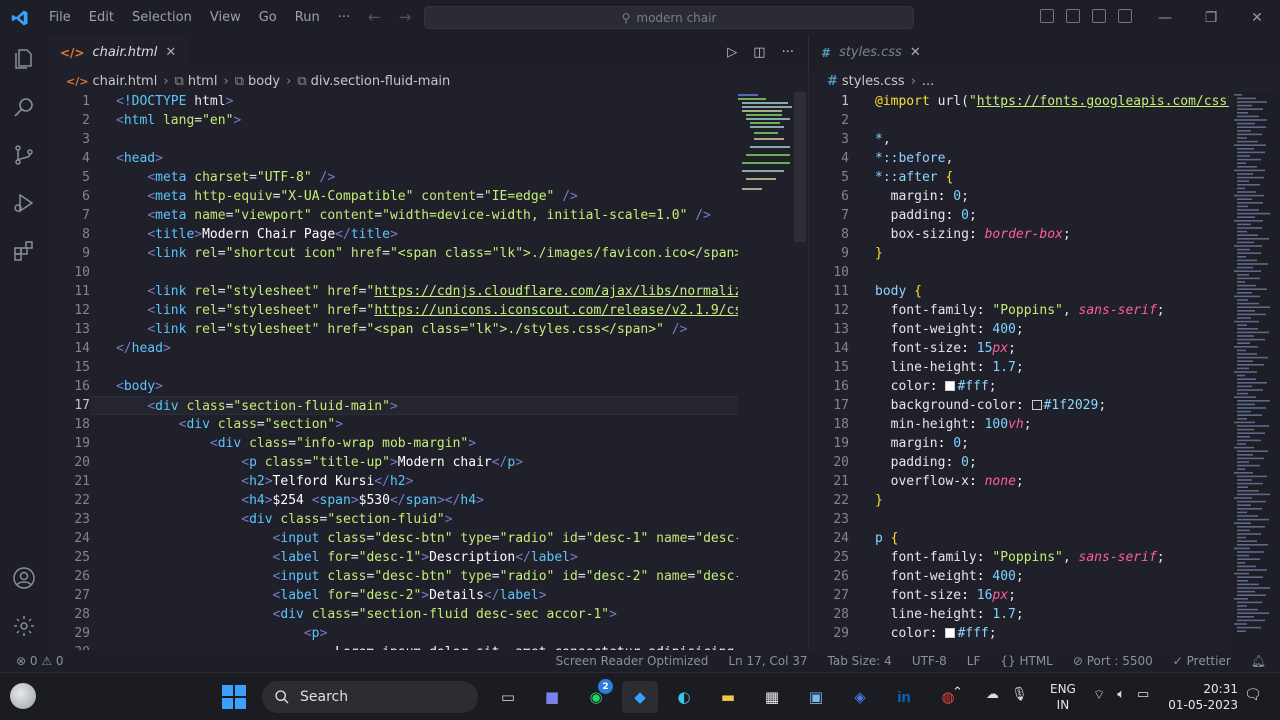  Describe the element at coordinates (788, 52) in the screenshot. I see `more-actions-icon: ···` at that location.